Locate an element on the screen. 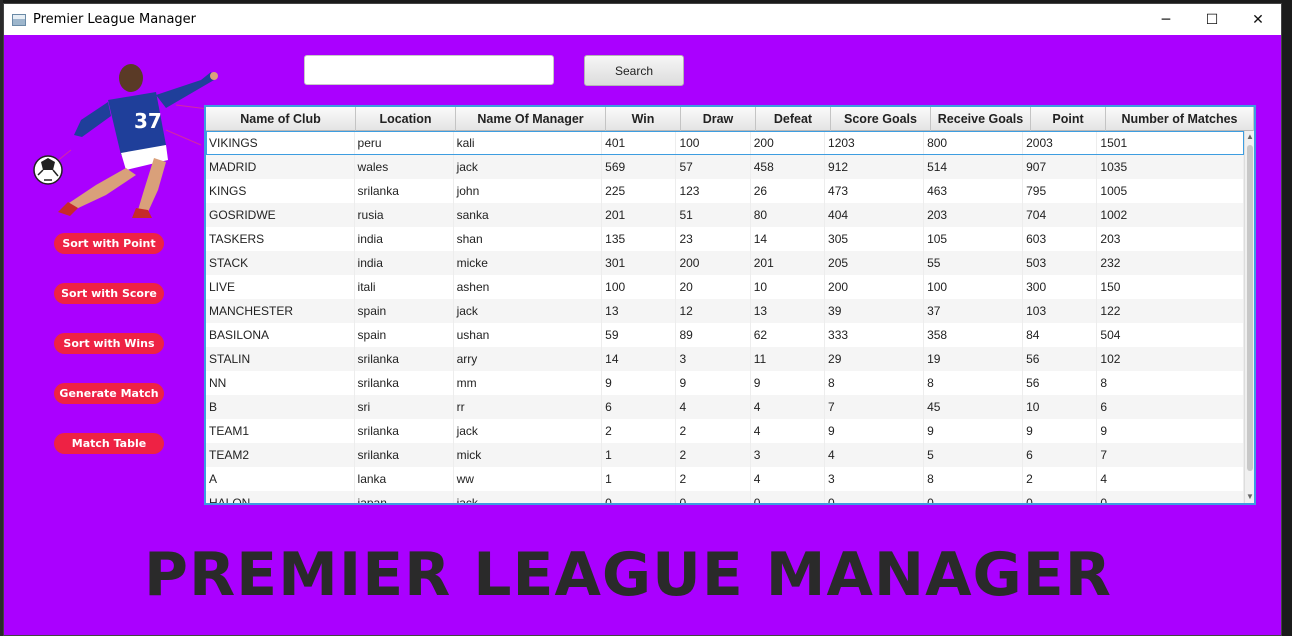  table-cell: rr is located at coordinates (528, 407).